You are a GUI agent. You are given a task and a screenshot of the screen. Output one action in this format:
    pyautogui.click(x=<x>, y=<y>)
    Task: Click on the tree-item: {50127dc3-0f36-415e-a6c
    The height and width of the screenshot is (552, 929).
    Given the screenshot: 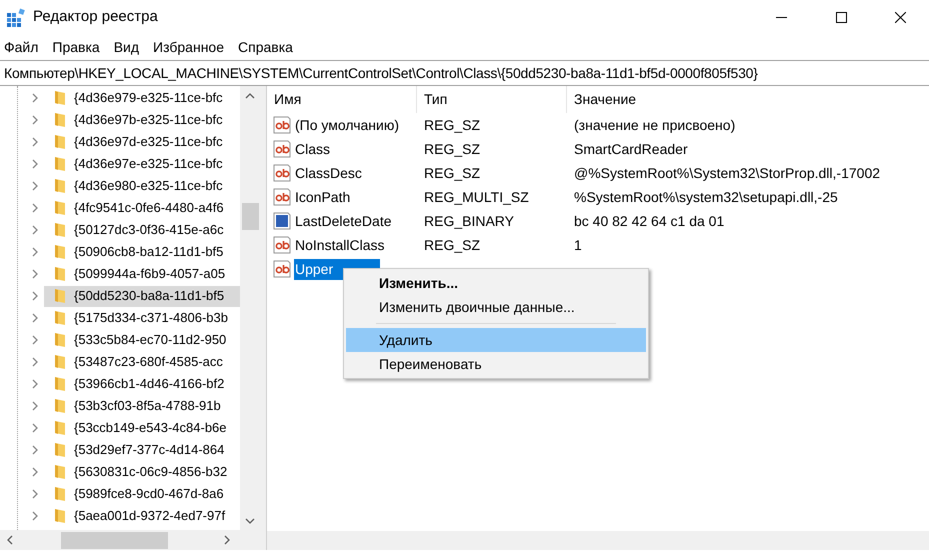 What is the action you would take?
    pyautogui.click(x=142, y=230)
    